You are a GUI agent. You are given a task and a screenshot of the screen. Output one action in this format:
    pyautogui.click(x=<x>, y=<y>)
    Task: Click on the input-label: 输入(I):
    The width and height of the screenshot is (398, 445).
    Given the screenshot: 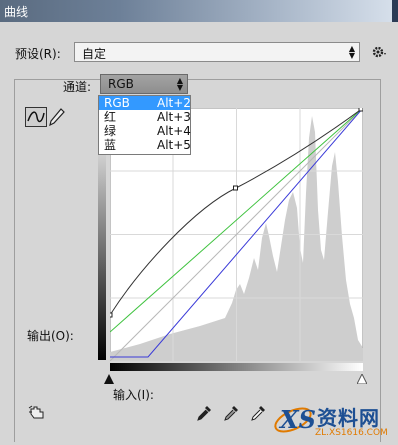 What is the action you would take?
    pyautogui.click(x=133, y=395)
    